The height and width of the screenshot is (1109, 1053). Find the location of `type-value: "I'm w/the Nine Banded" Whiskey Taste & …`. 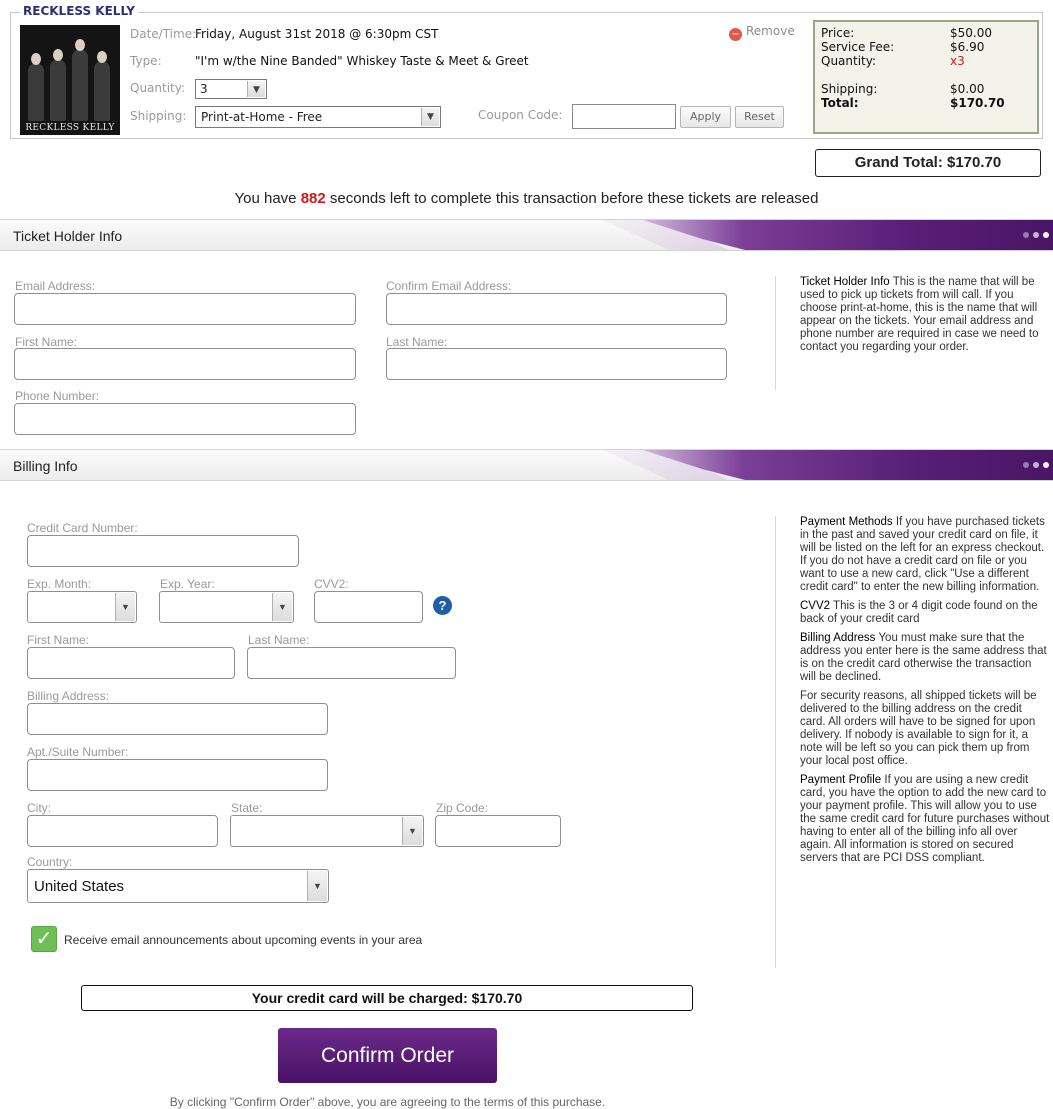

type-value: "I'm w/the Nine Banded" Whiskey Taste & … is located at coordinates (362, 61).